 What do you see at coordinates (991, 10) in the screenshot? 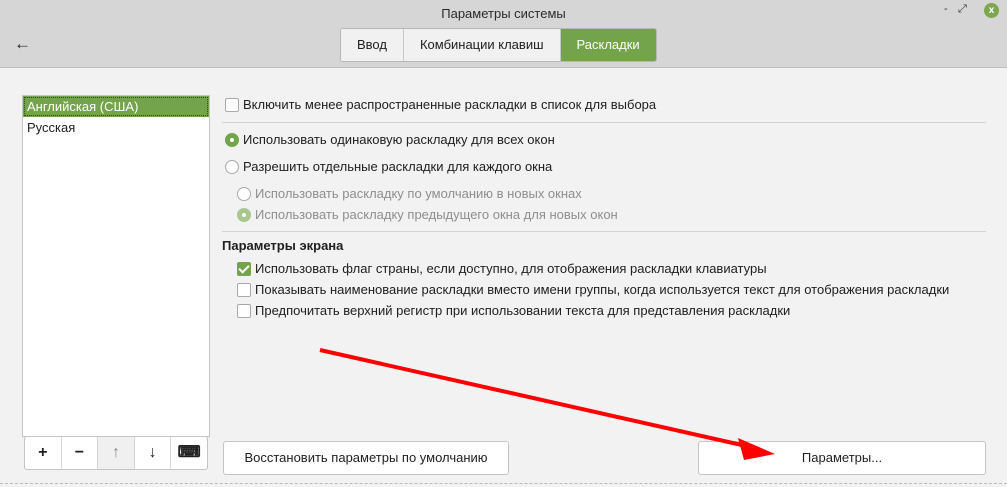
I see `close-icon: x` at bounding box center [991, 10].